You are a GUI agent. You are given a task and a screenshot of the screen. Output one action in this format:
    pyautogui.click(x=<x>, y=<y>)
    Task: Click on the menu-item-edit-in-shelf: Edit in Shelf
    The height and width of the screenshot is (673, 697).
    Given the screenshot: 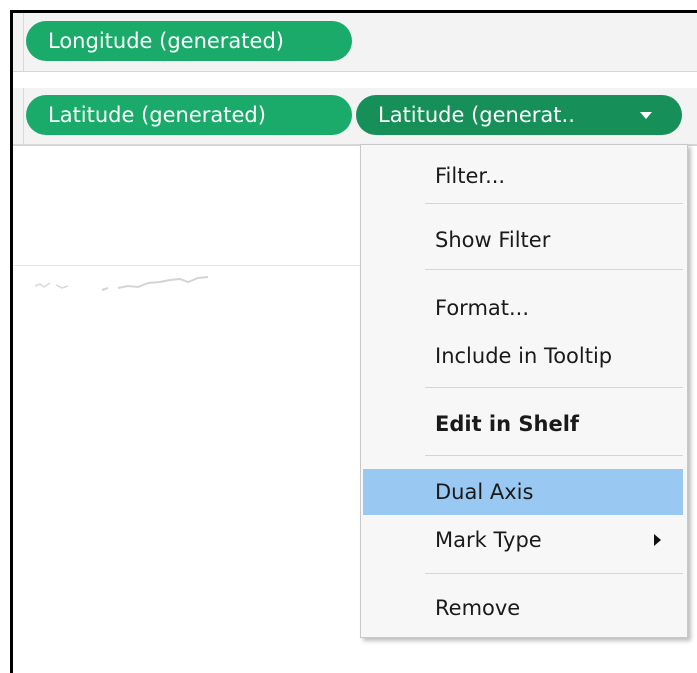 What is the action you would take?
    pyautogui.click(x=523, y=424)
    